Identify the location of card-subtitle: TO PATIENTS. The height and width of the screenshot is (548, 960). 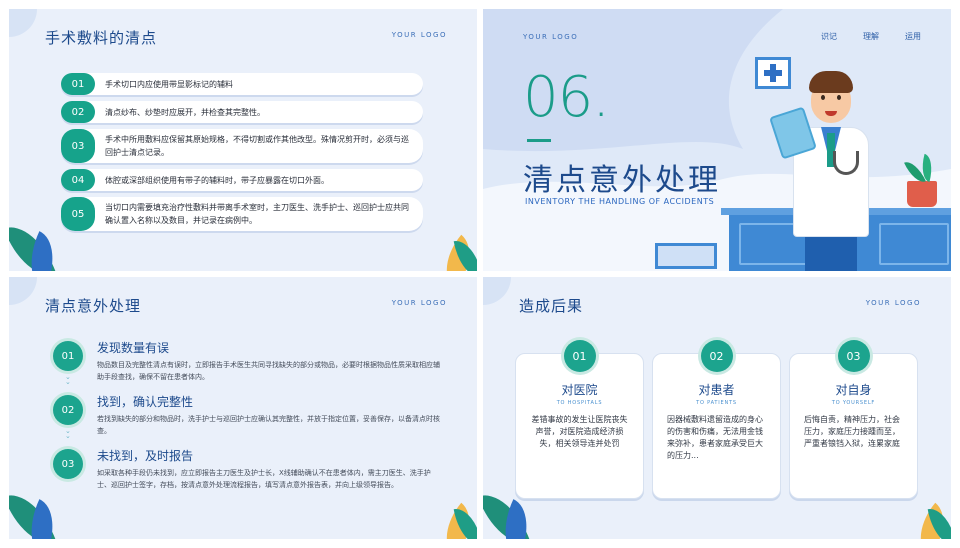
(716, 403).